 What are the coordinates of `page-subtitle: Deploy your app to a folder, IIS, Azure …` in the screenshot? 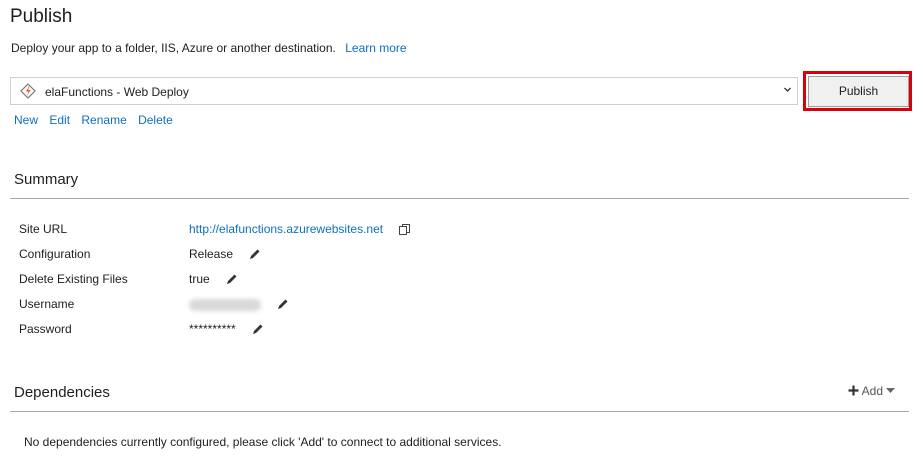 It's located at (209, 48).